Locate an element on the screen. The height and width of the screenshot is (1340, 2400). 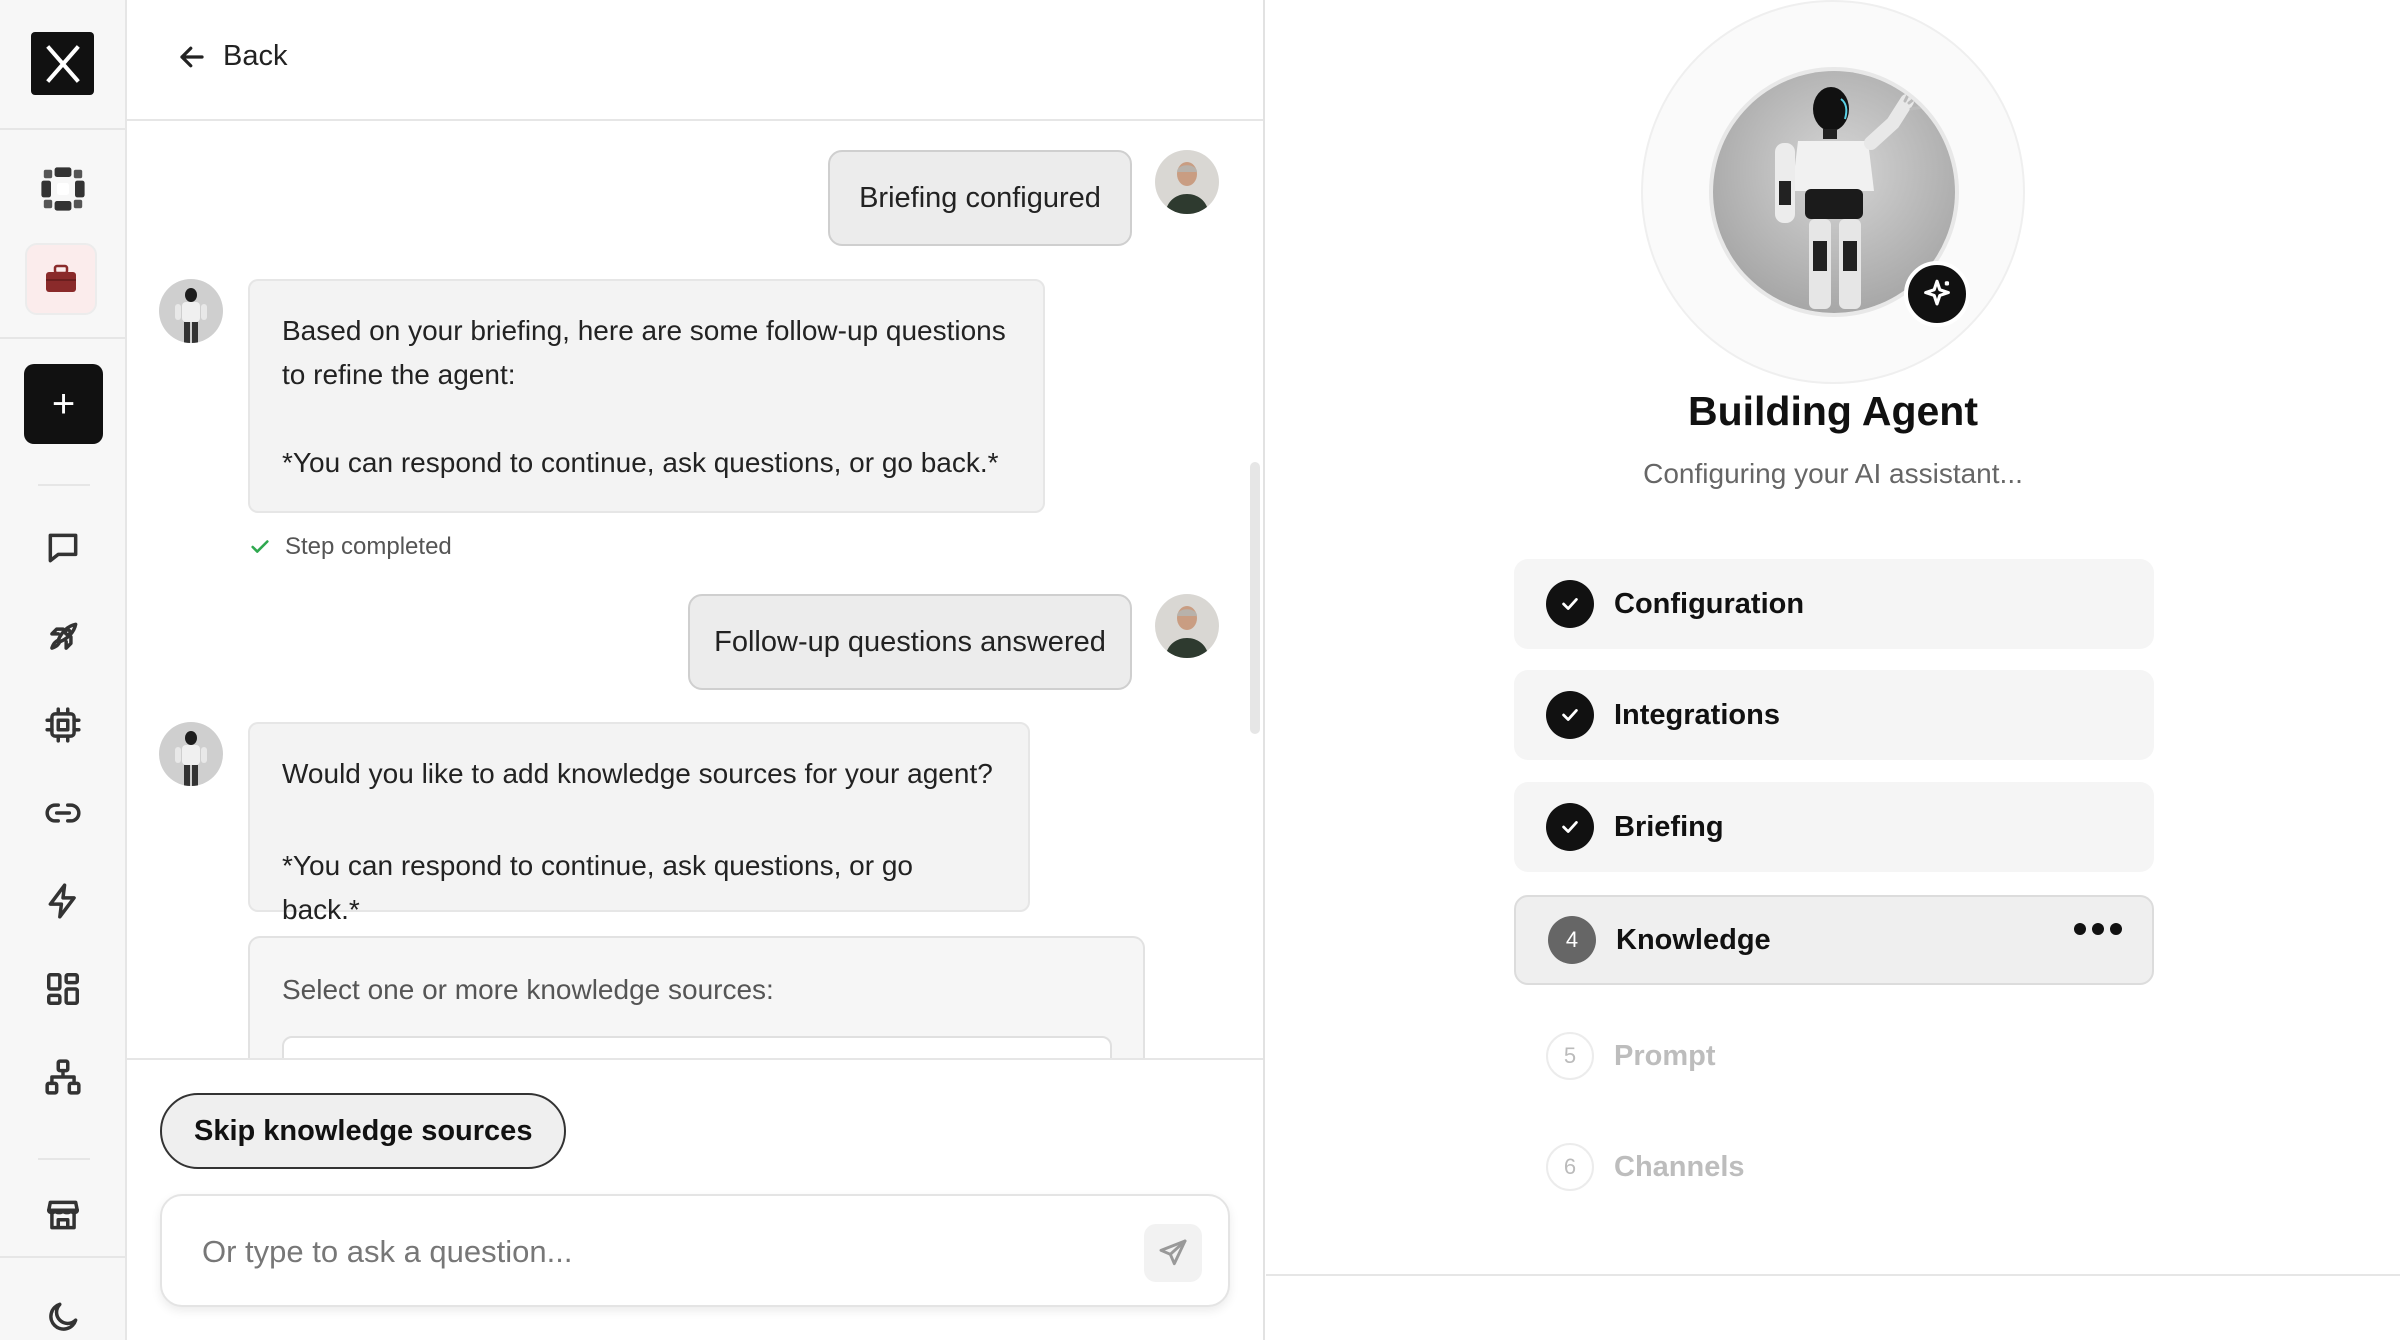
step-label: Knowledge is located at coordinates (1693, 939).